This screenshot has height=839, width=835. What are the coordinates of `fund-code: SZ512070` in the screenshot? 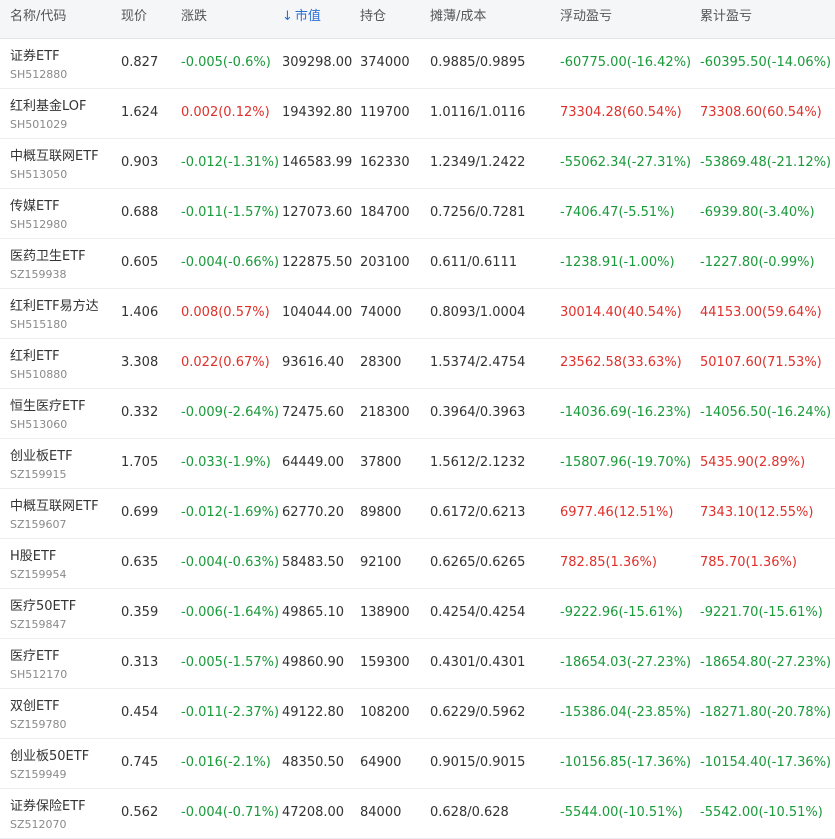 It's located at (38, 824).